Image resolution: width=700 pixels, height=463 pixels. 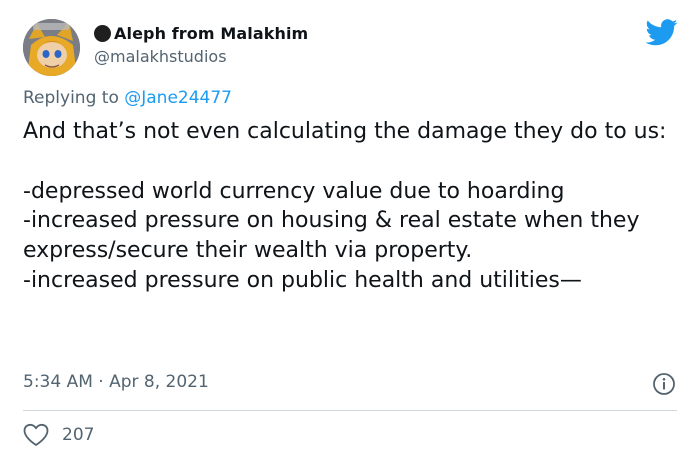 I want to click on like-count: 207, so click(x=78, y=435).